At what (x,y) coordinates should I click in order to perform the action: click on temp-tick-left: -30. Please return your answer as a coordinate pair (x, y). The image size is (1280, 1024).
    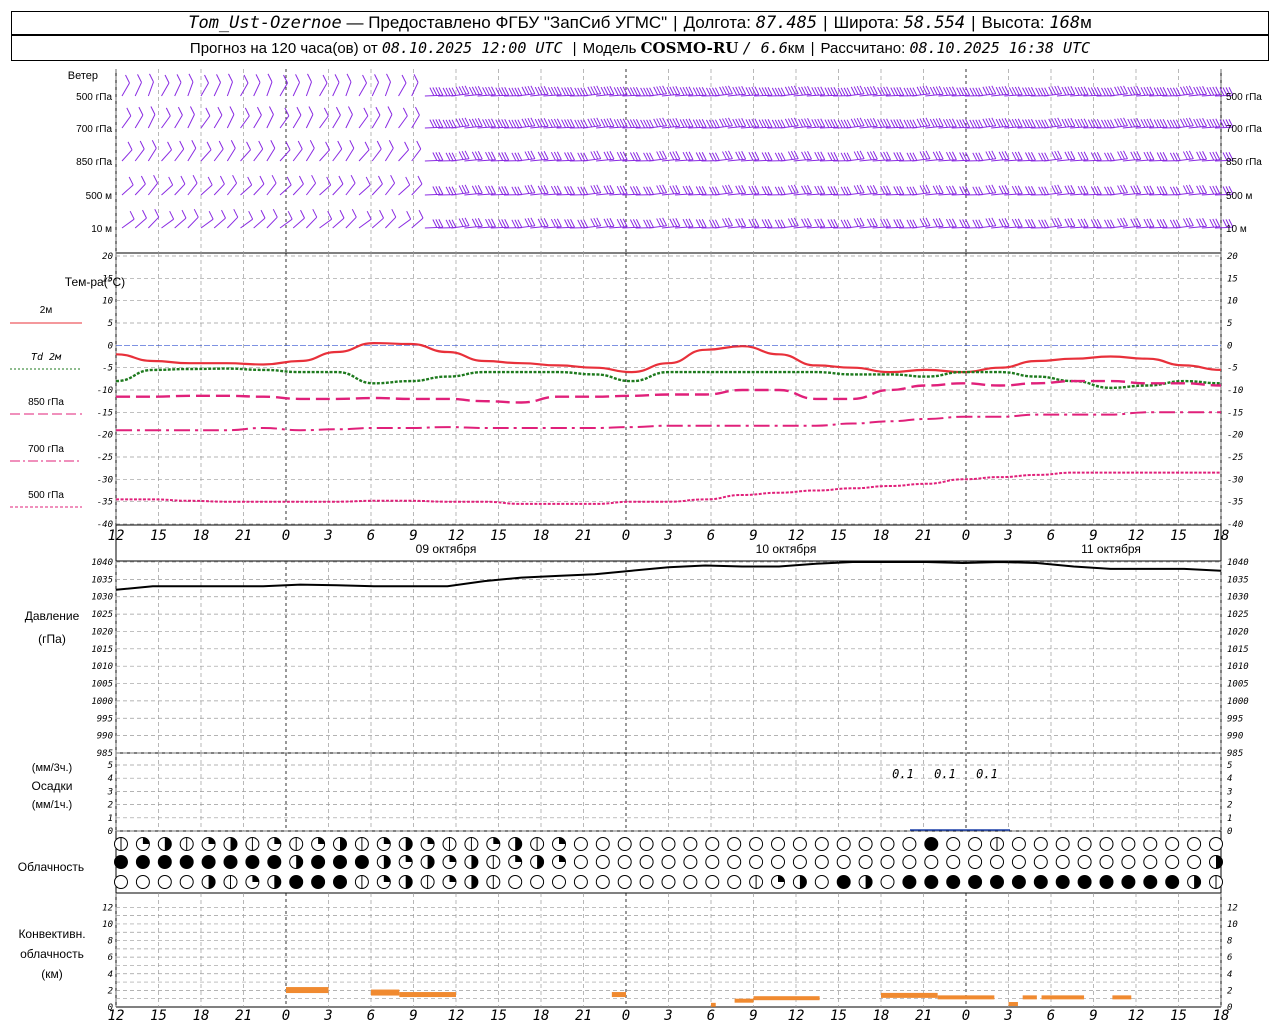
    Looking at the image, I should click on (105, 480).